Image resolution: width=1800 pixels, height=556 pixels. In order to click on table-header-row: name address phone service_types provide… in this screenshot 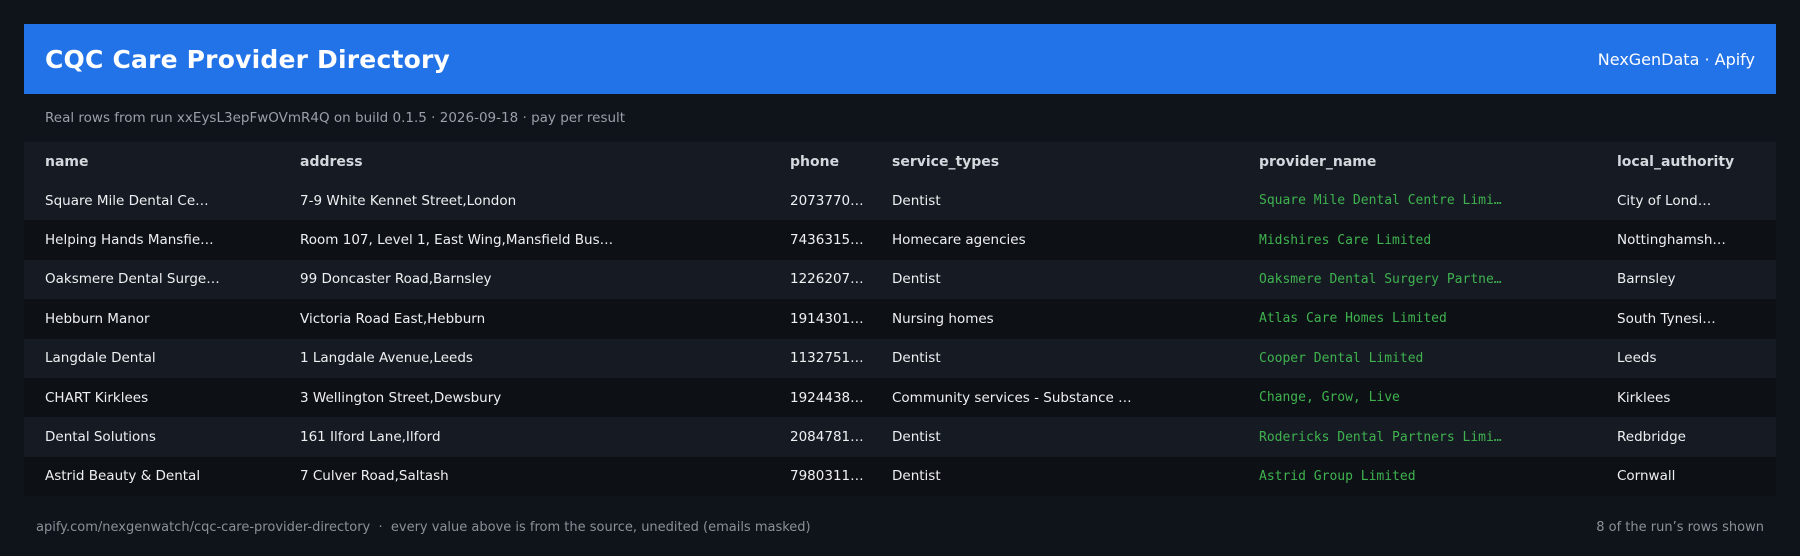, I will do `click(900, 161)`.